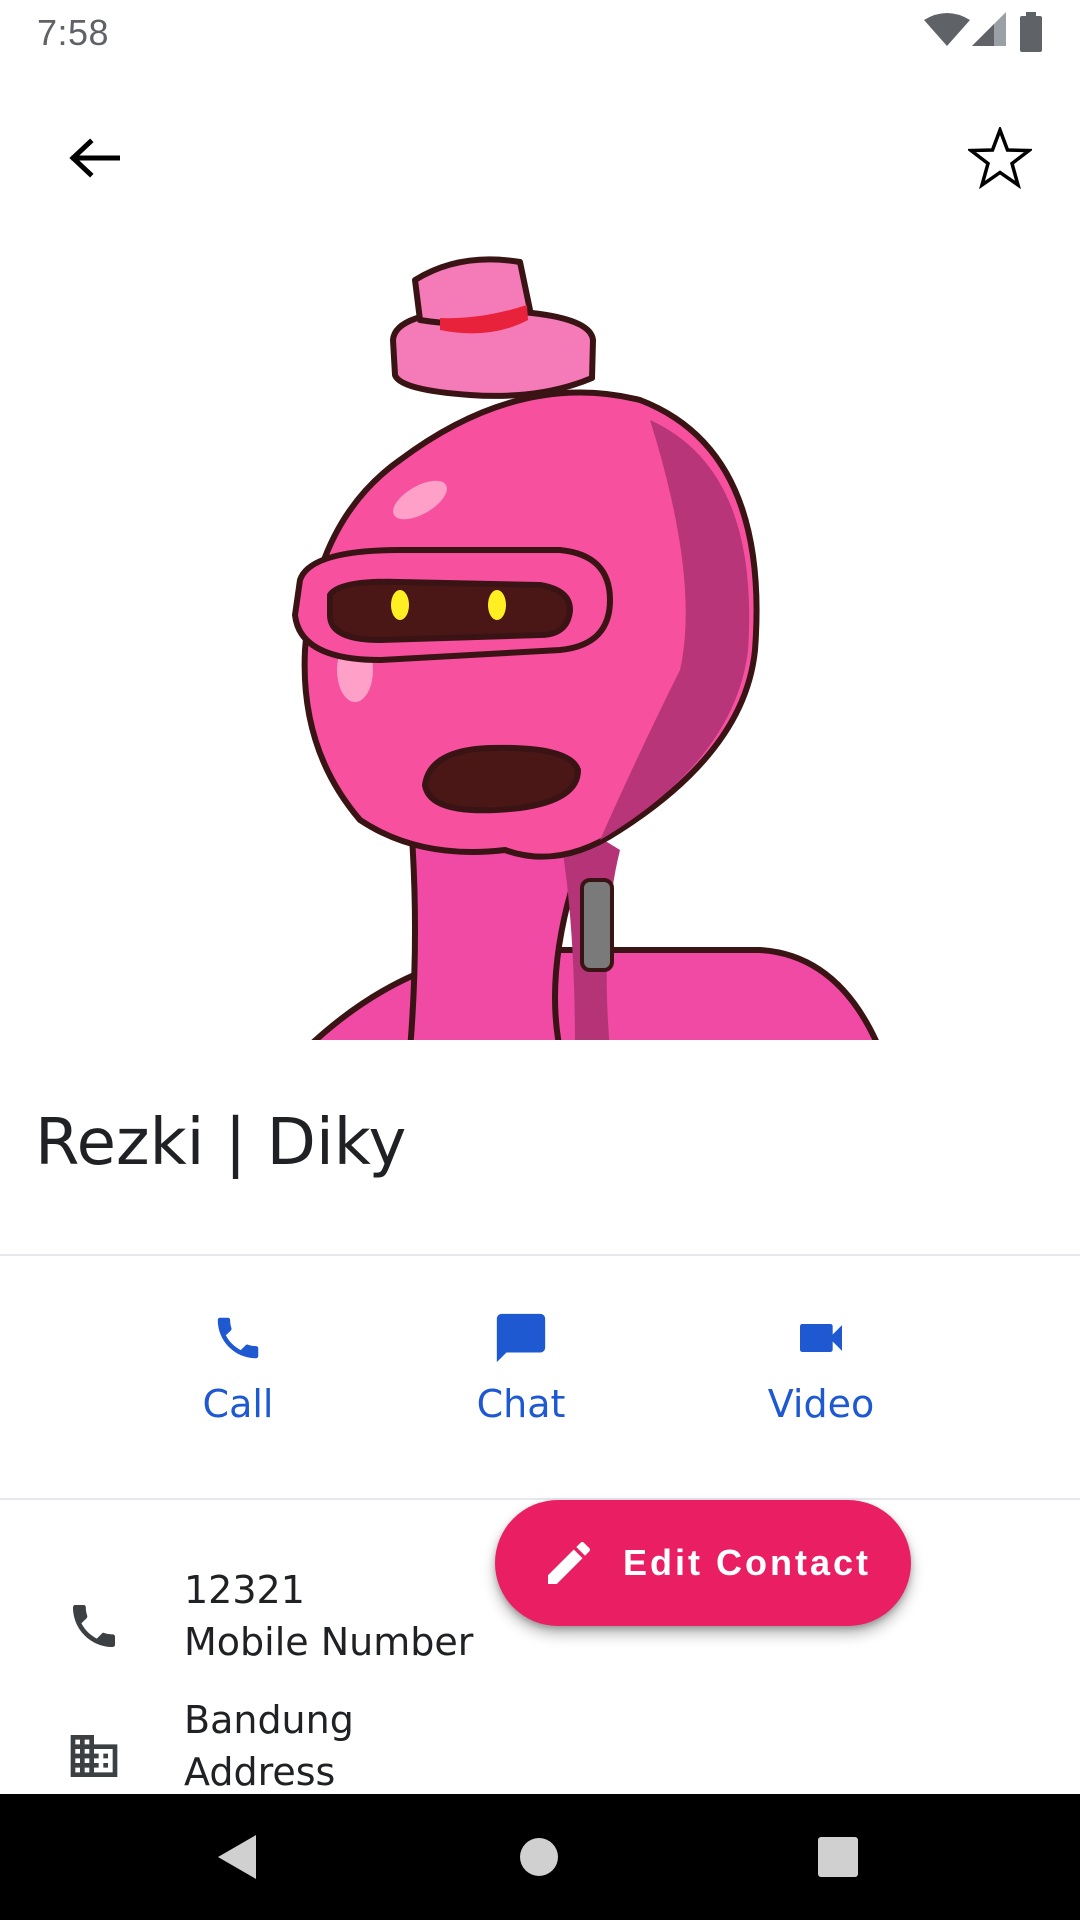  I want to click on back-button, so click(94, 158).